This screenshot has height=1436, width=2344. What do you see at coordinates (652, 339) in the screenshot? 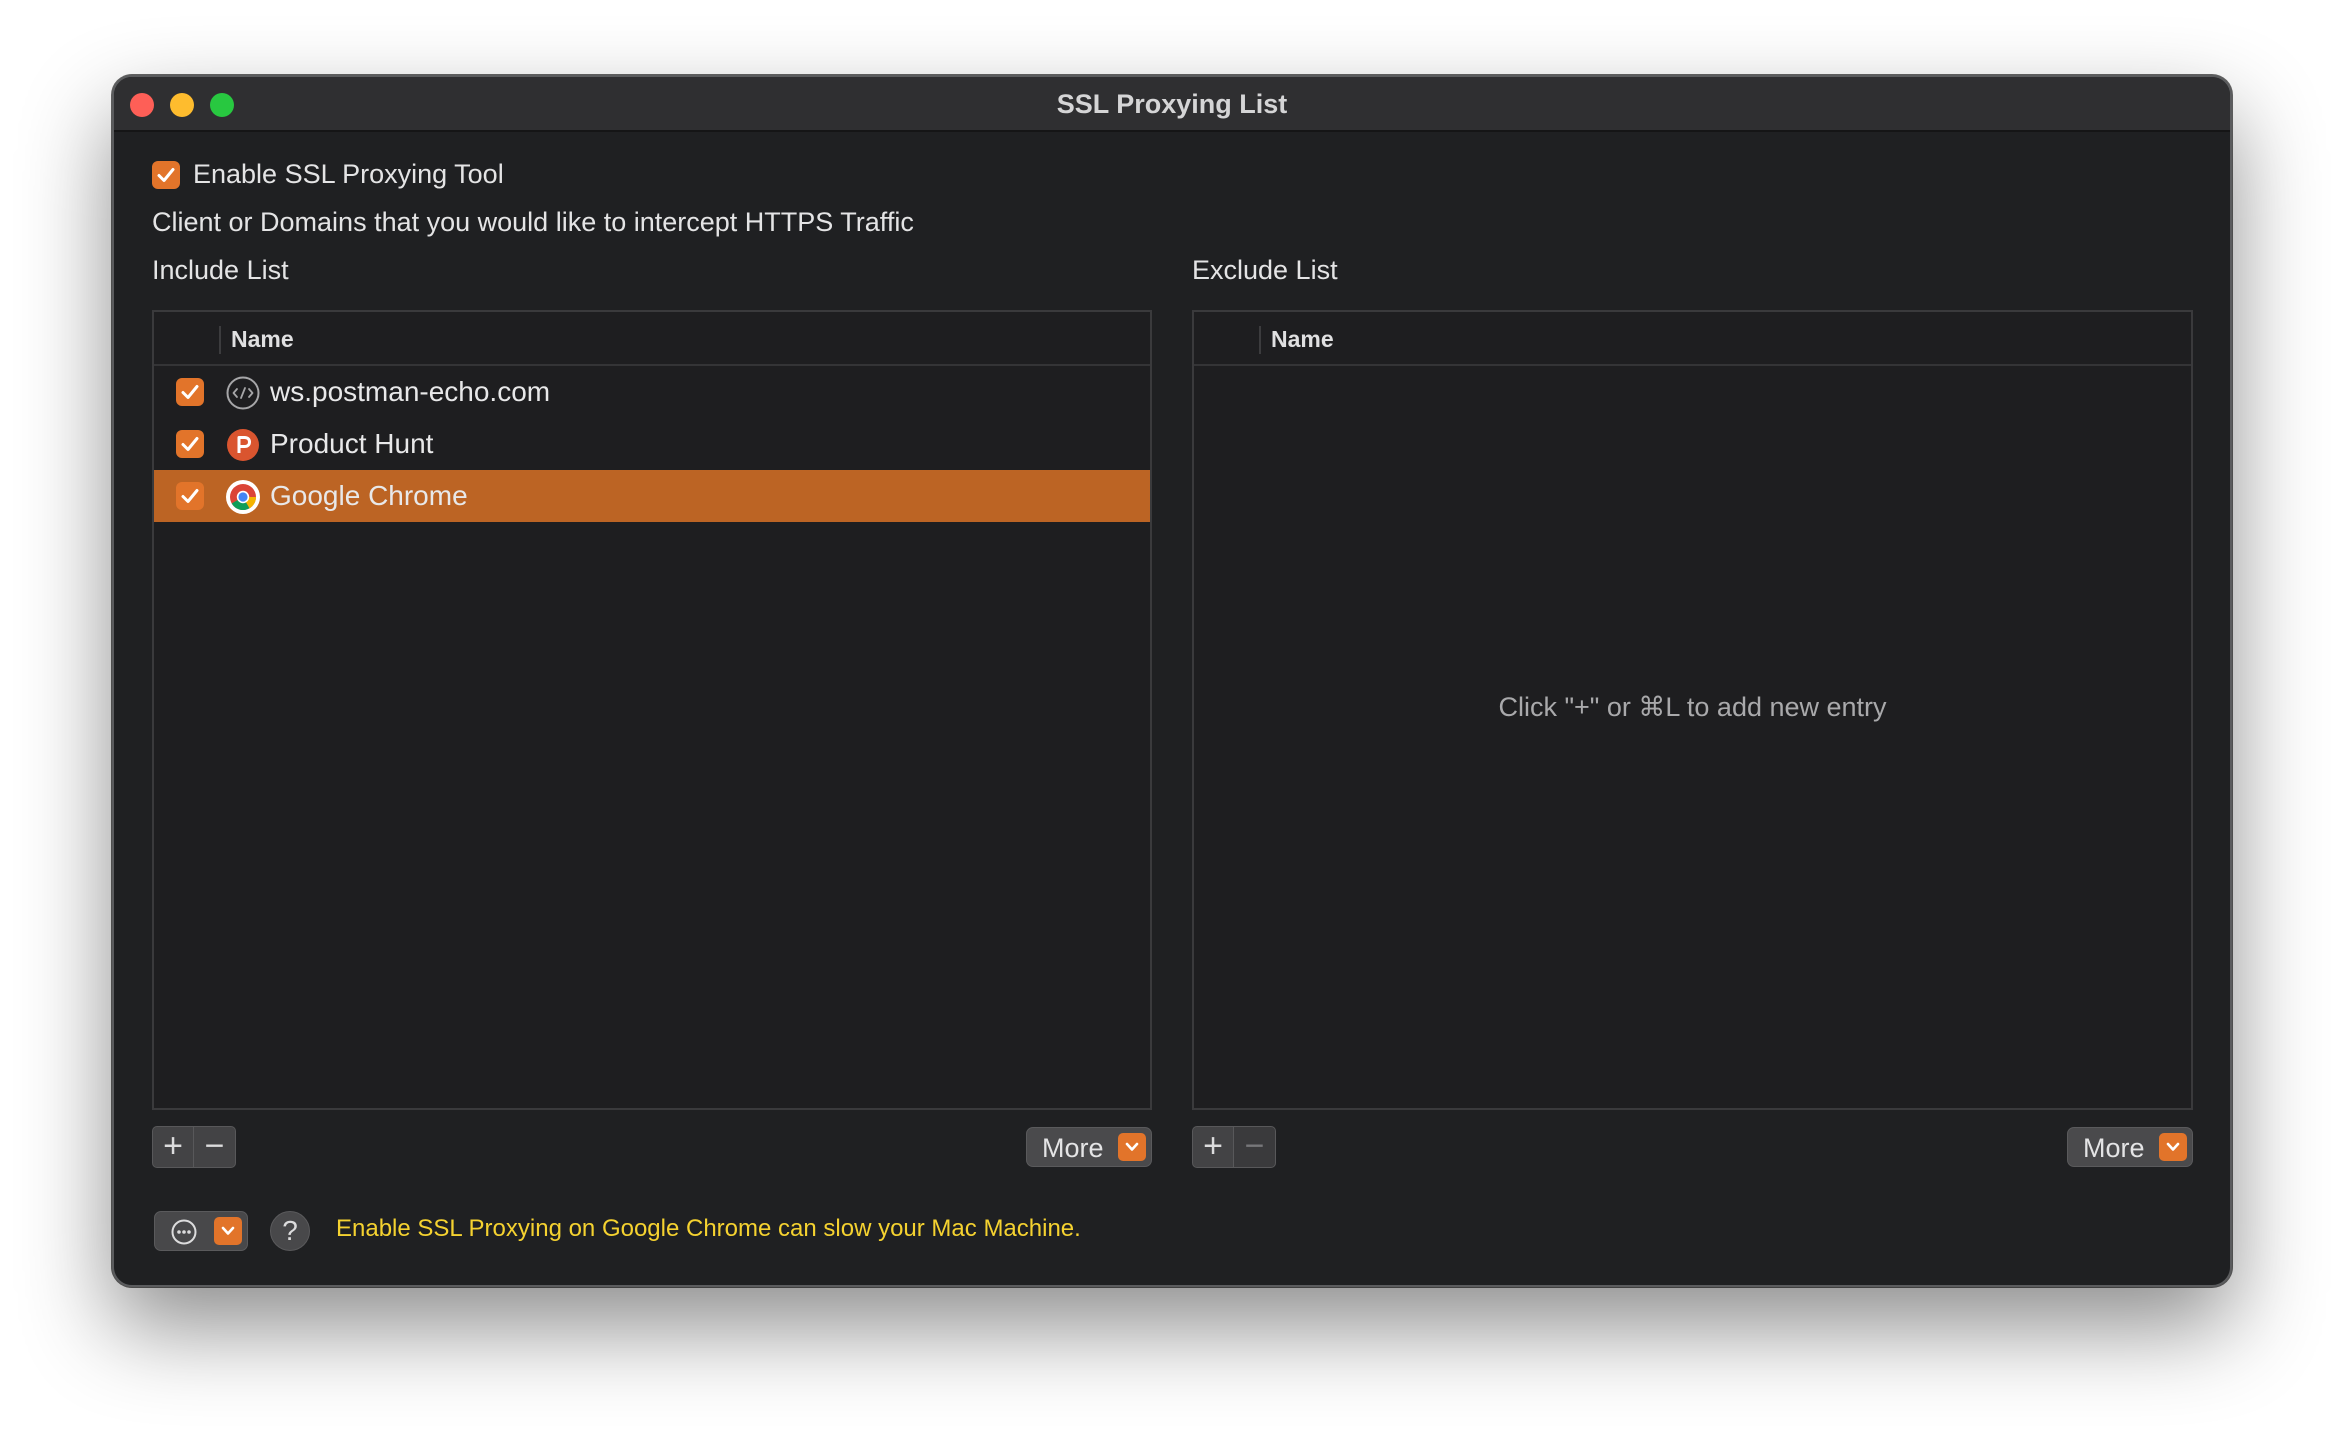
I see `include-table-header: Name` at bounding box center [652, 339].